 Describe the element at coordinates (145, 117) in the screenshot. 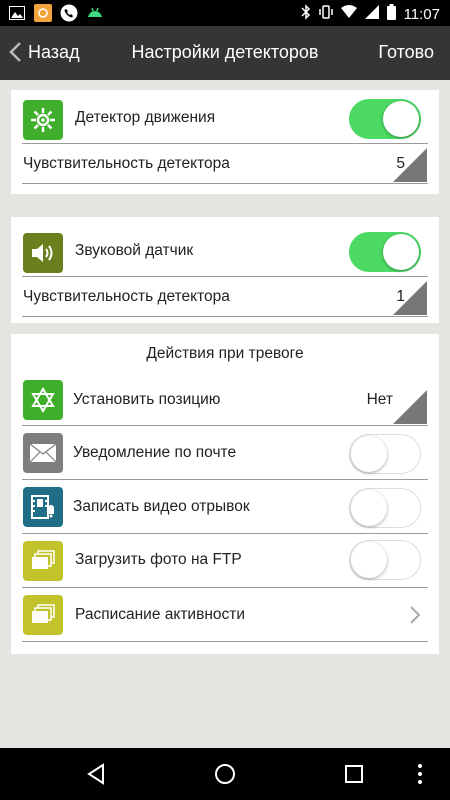

I see `motion-detector-label: Детектор движения` at that location.